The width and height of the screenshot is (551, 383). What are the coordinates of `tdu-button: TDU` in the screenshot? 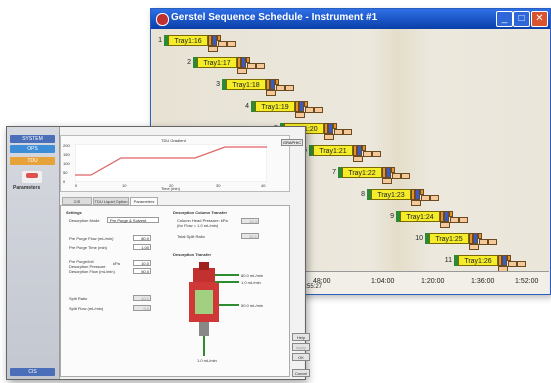 It's located at (32, 161).